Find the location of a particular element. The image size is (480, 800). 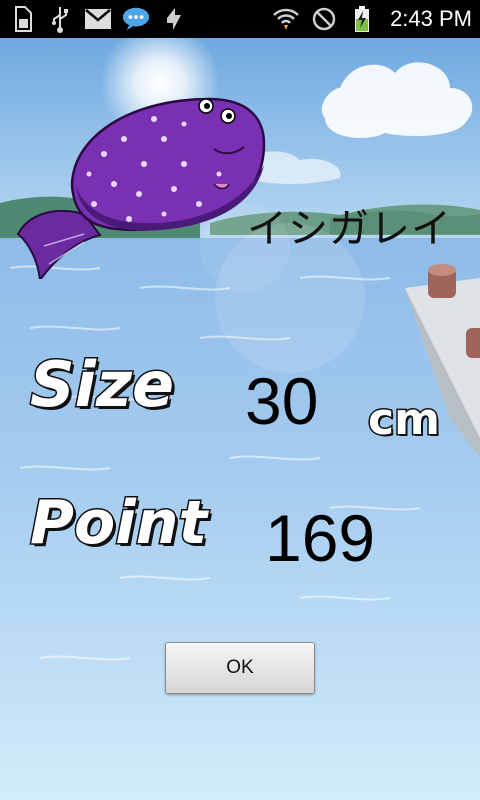

status-clock: 2:43 PM is located at coordinates (431, 18).